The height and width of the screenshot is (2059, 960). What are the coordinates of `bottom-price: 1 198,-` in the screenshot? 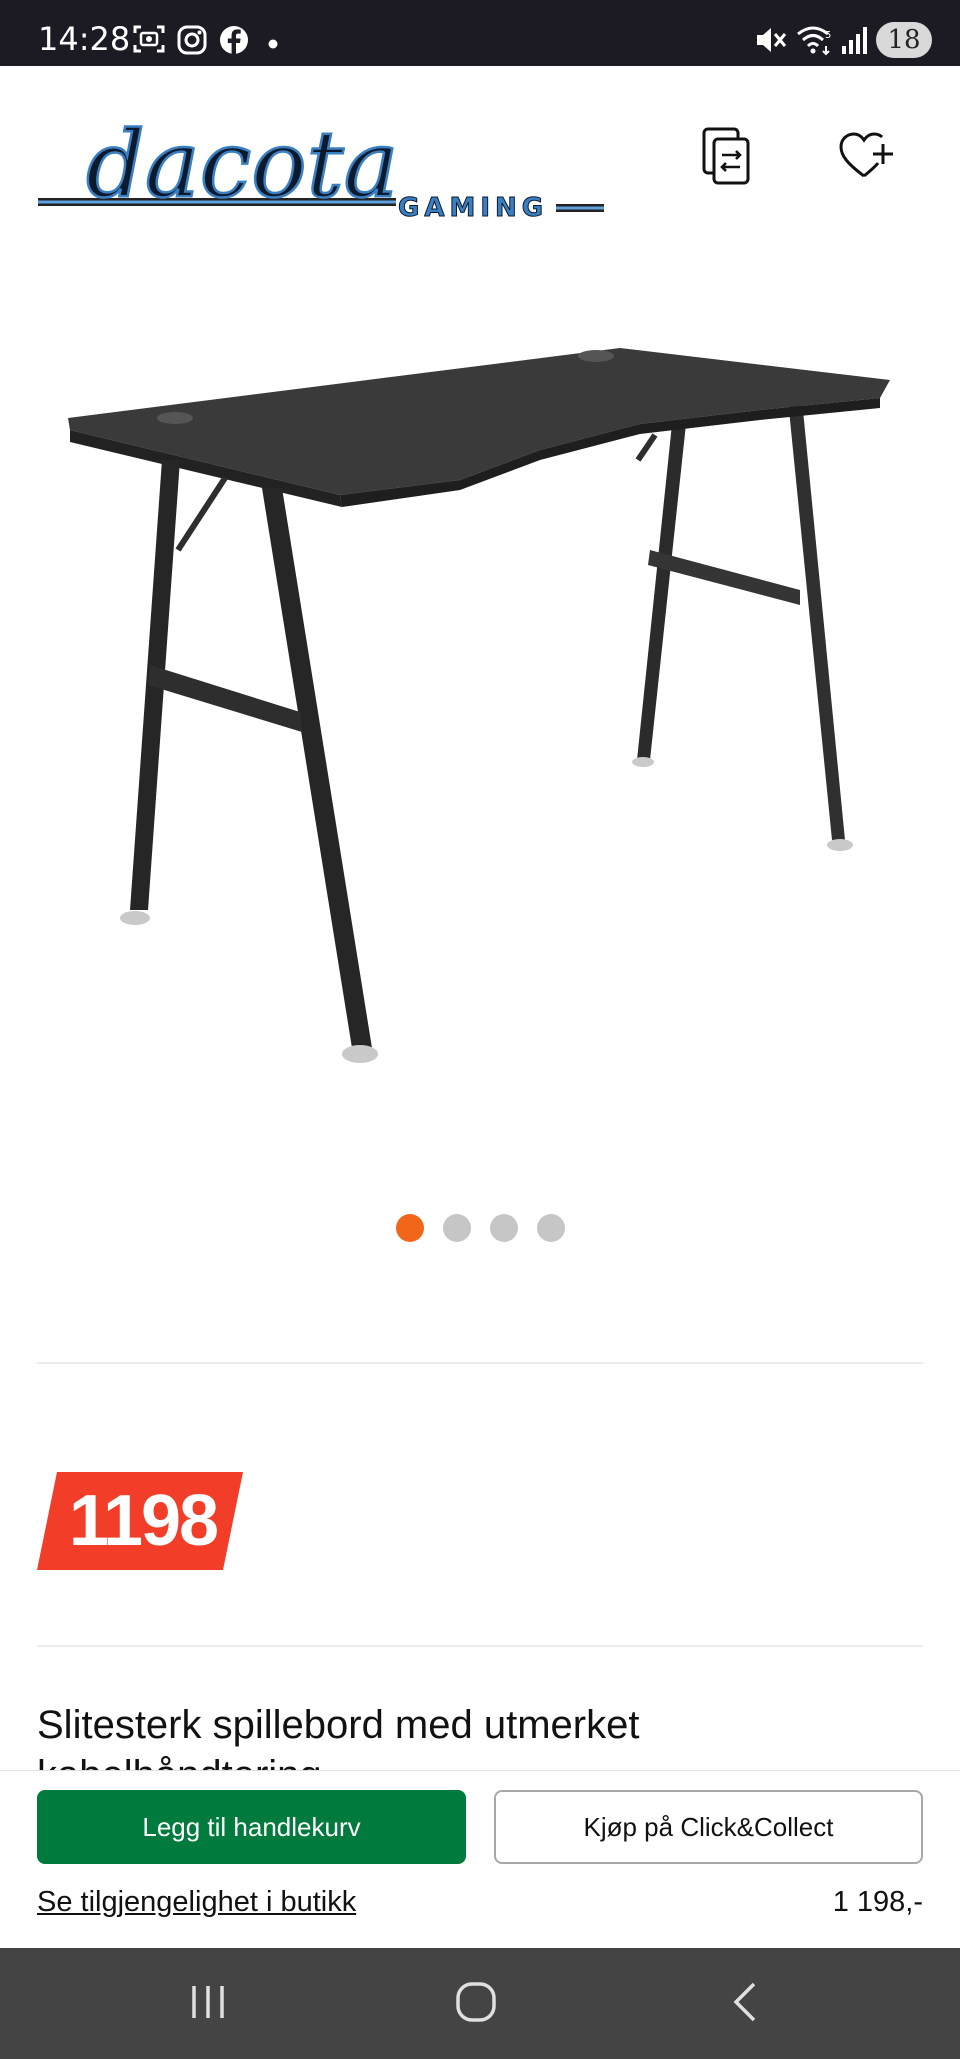 It's located at (877, 1902).